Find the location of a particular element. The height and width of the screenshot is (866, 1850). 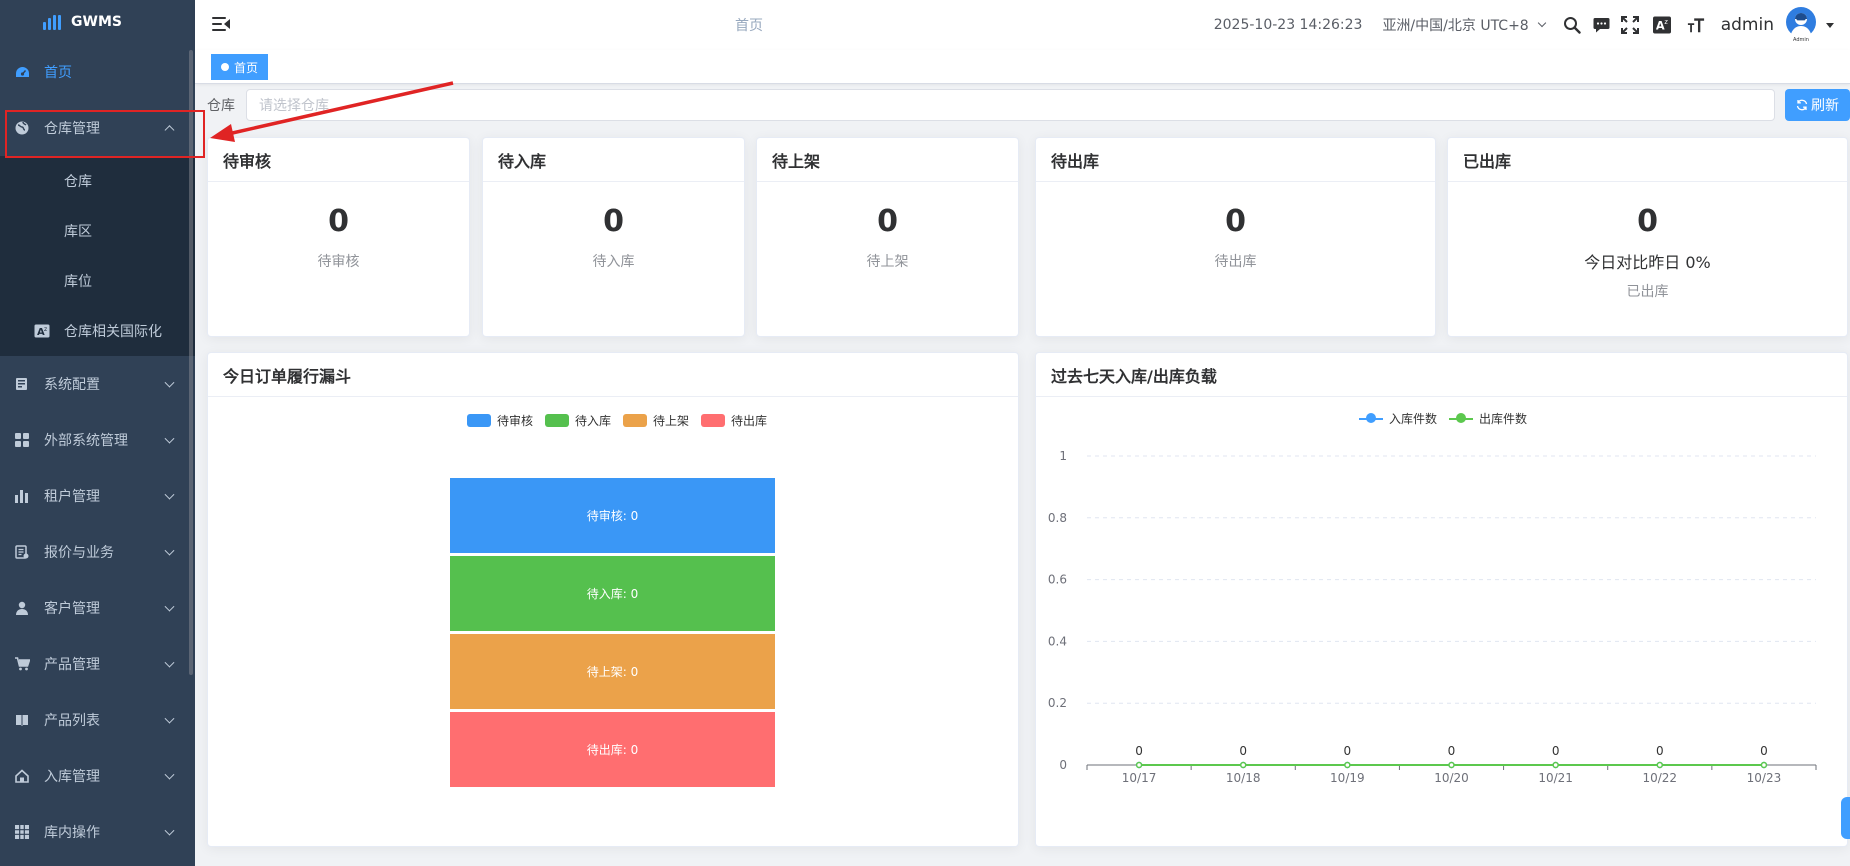

sidebar-item-product-list: 产品列表 is located at coordinates (97, 720).